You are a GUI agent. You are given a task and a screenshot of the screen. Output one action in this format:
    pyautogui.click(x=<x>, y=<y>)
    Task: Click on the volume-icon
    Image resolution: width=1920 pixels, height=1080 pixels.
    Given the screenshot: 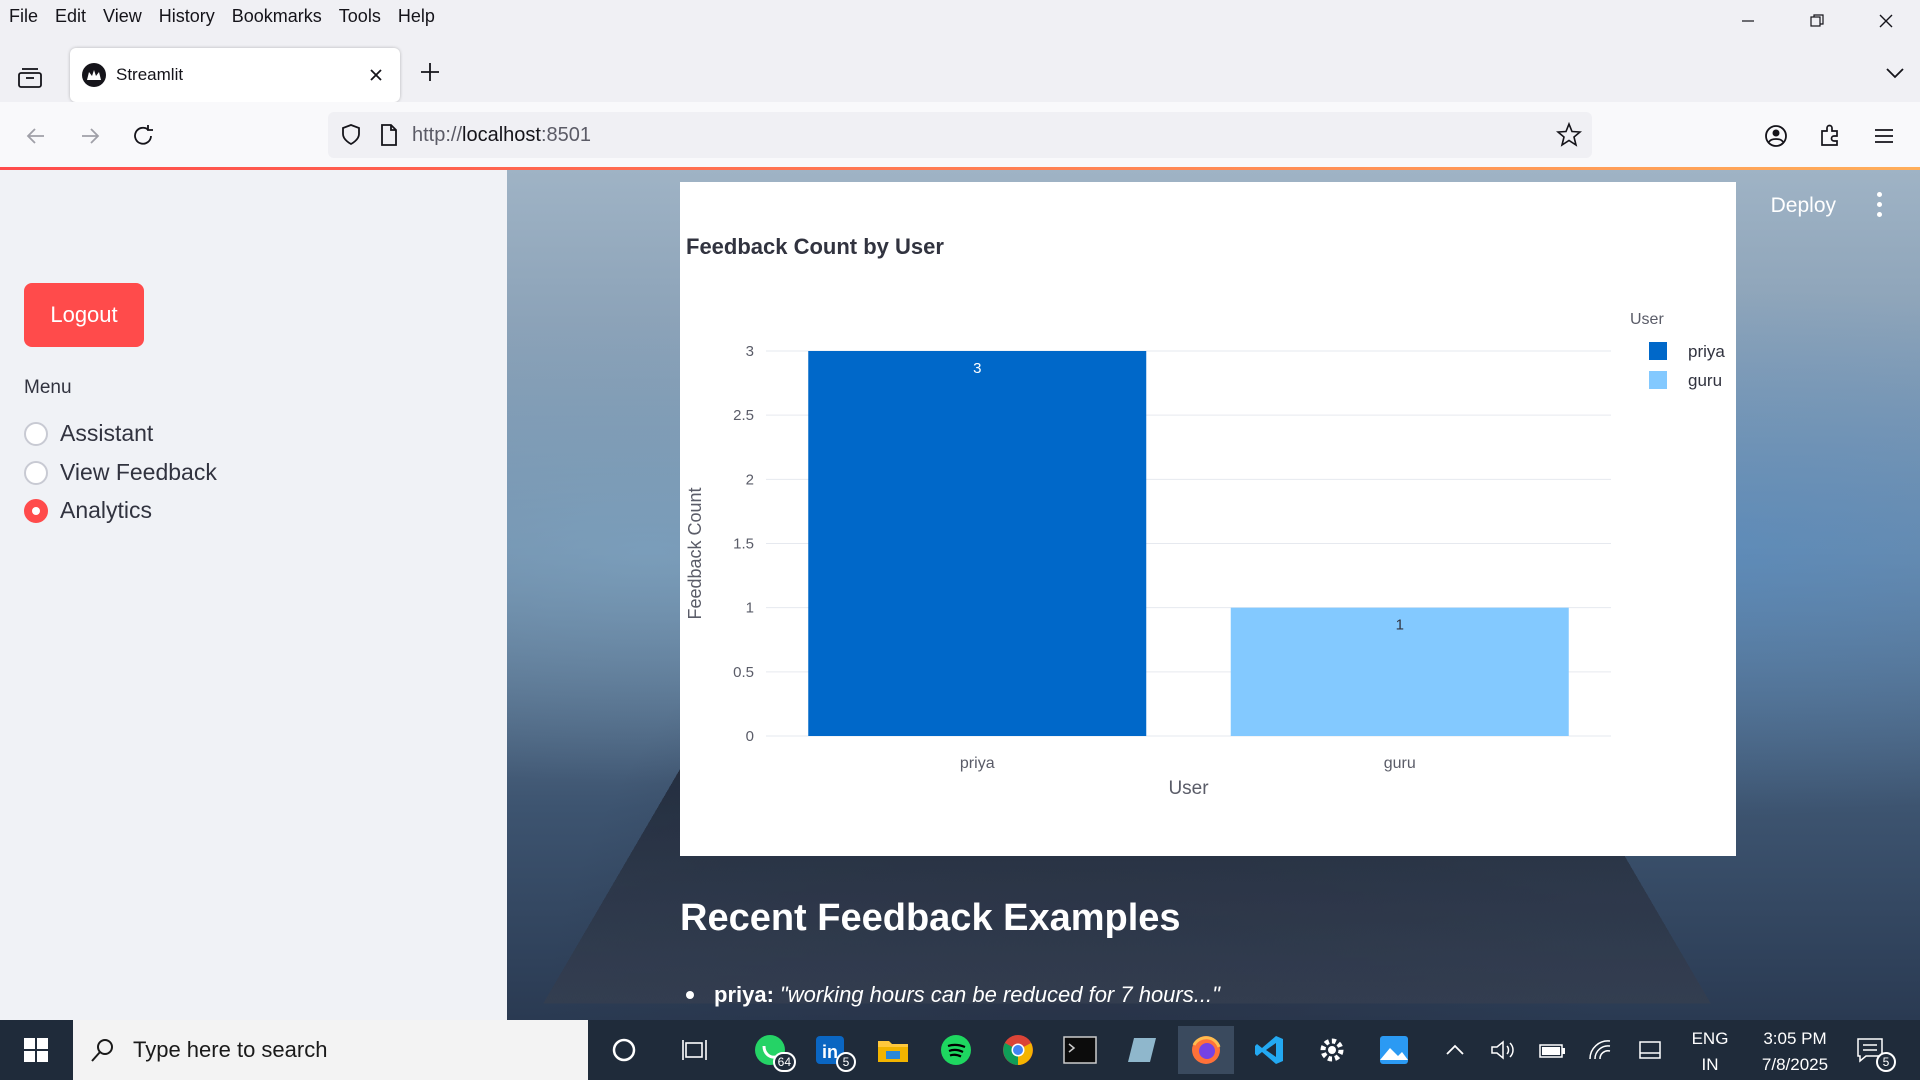 What is the action you would take?
    pyautogui.click(x=1503, y=1050)
    